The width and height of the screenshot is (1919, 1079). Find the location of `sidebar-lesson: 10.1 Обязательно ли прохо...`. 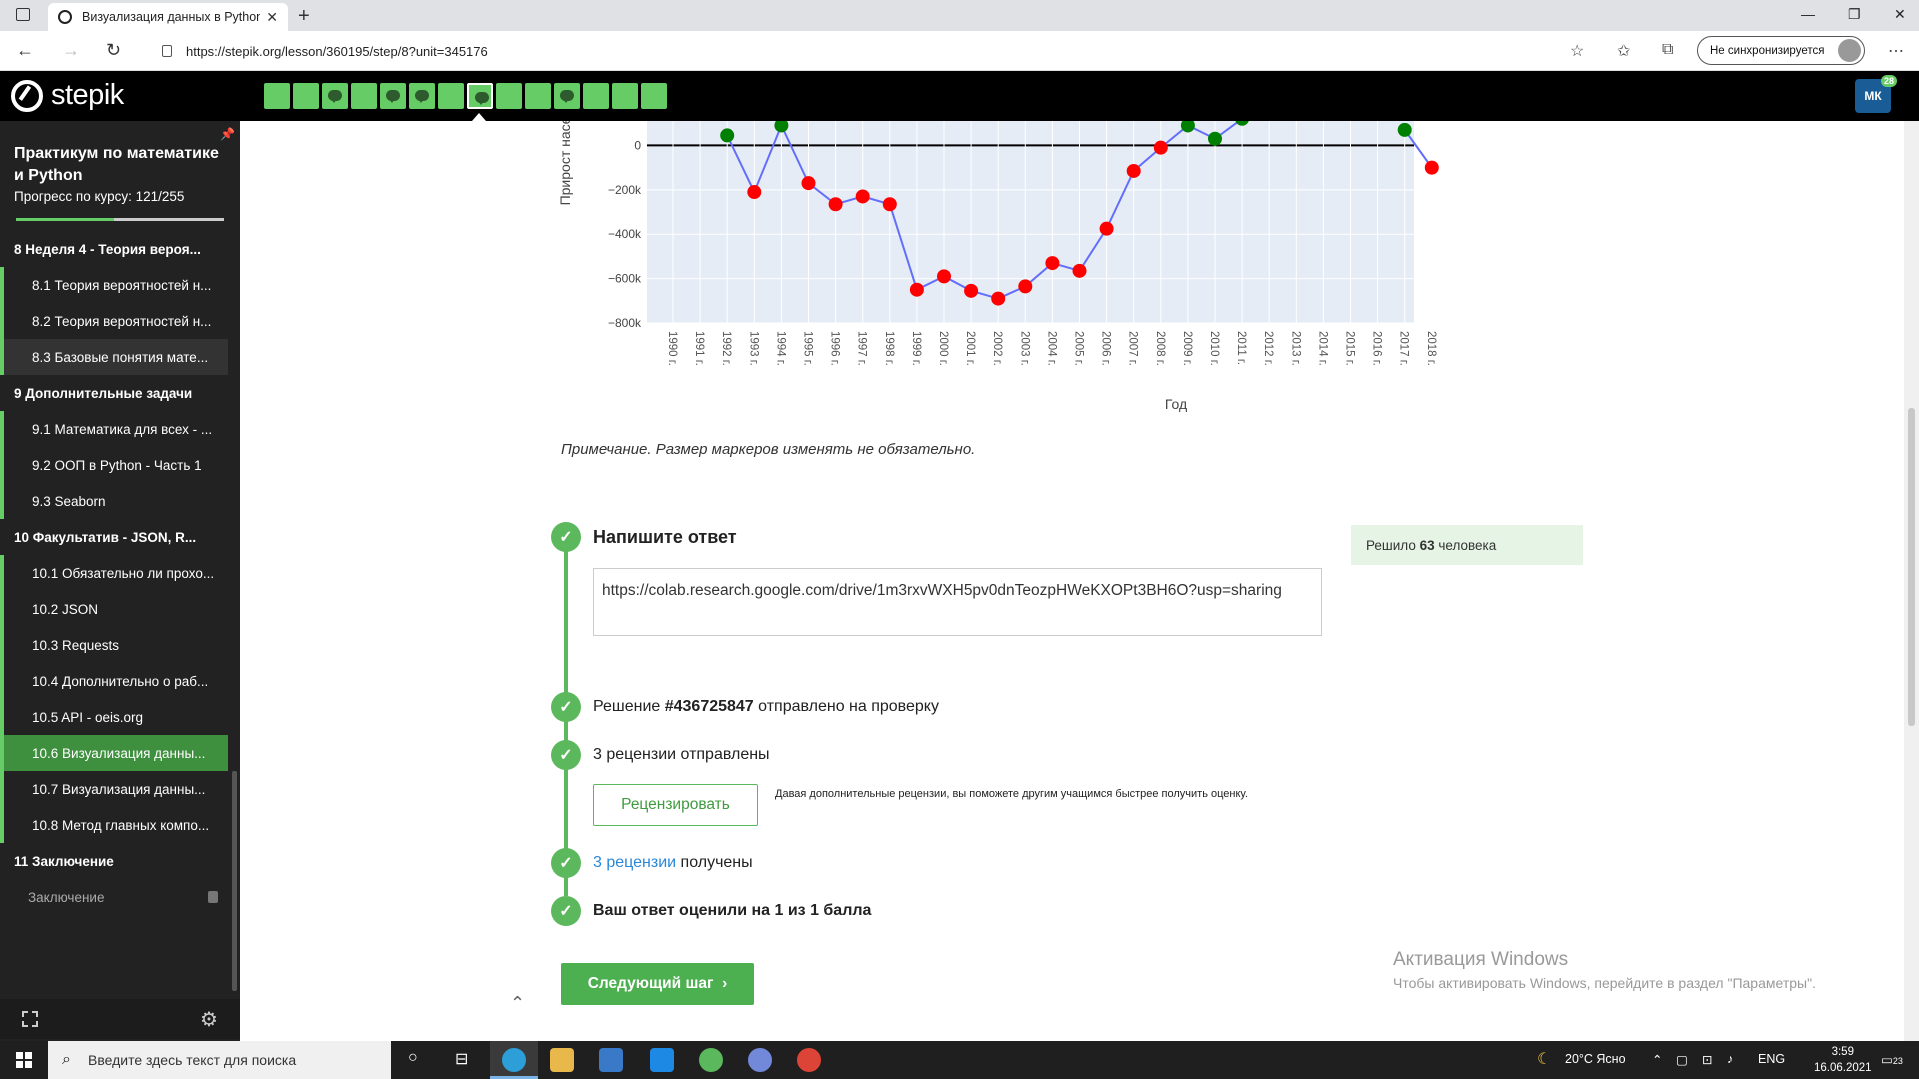

sidebar-lesson: 10.1 Обязательно ли прохо... is located at coordinates (114, 573).